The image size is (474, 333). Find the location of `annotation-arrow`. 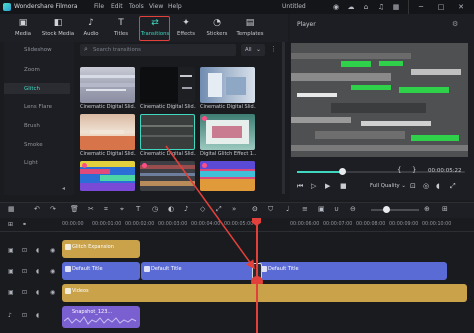

annotation-arrow is located at coordinates (210, 207).